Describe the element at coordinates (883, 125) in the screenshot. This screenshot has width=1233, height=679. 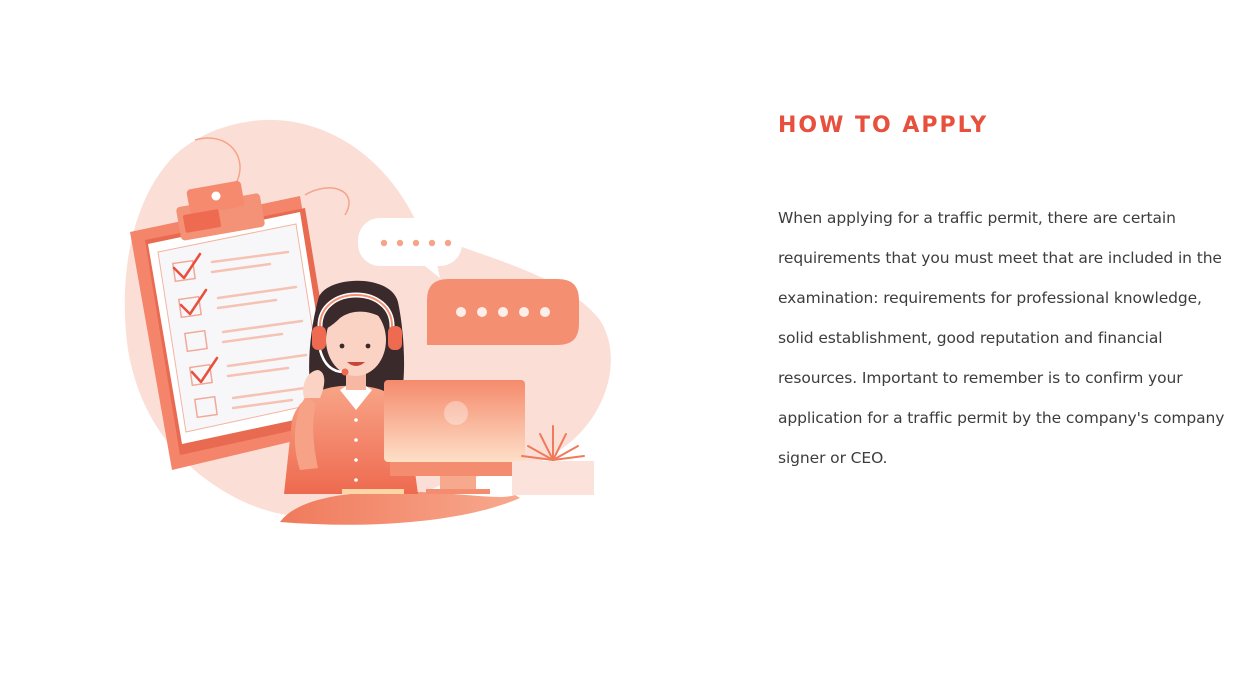
I see `section-title: HOW TO APPLY` at that location.